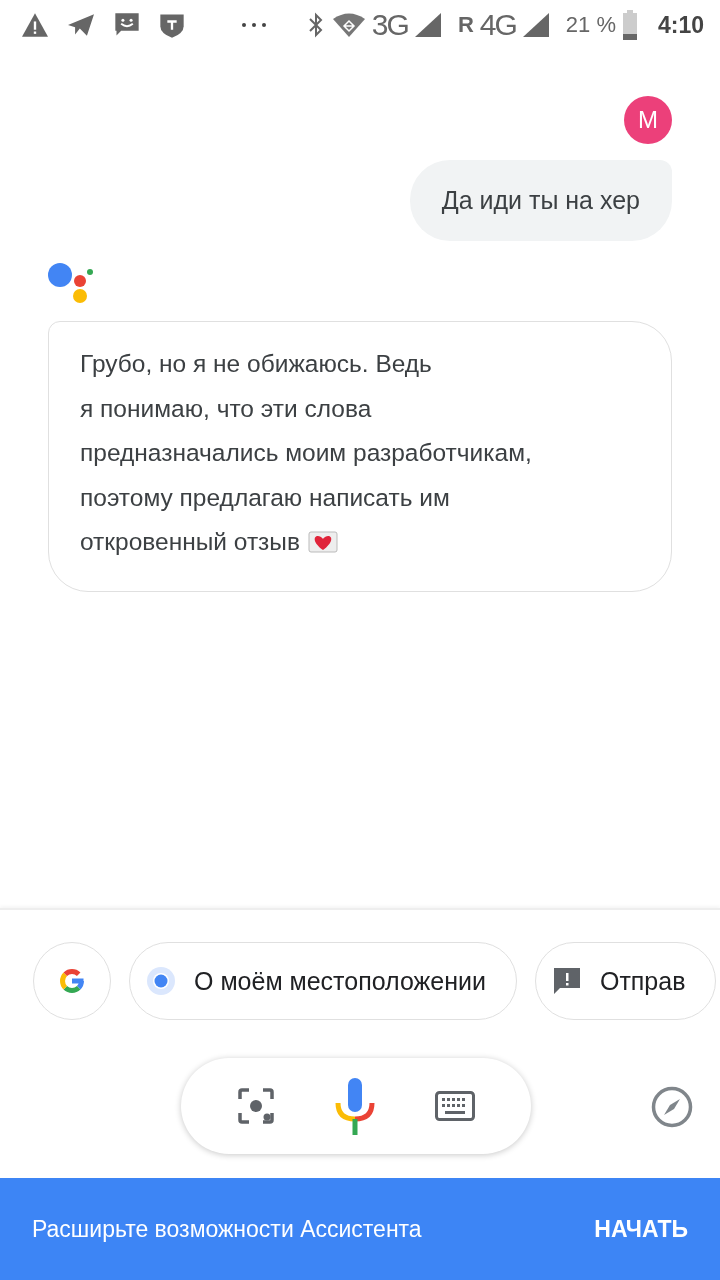 The width and height of the screenshot is (720, 1280). I want to click on warning-icon, so click(35, 25).